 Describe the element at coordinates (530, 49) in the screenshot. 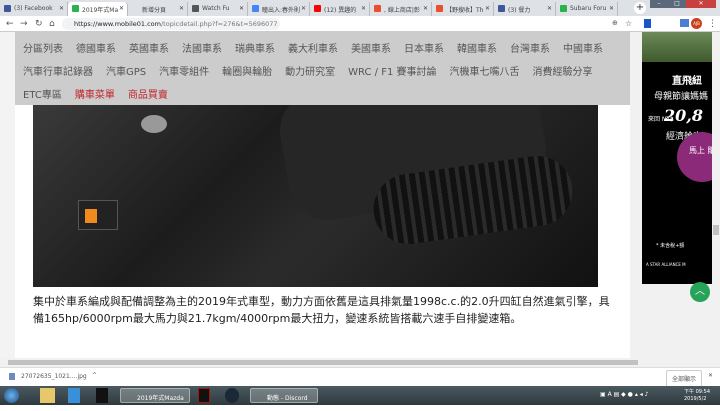

I see `nav-link: 台灣車系` at that location.